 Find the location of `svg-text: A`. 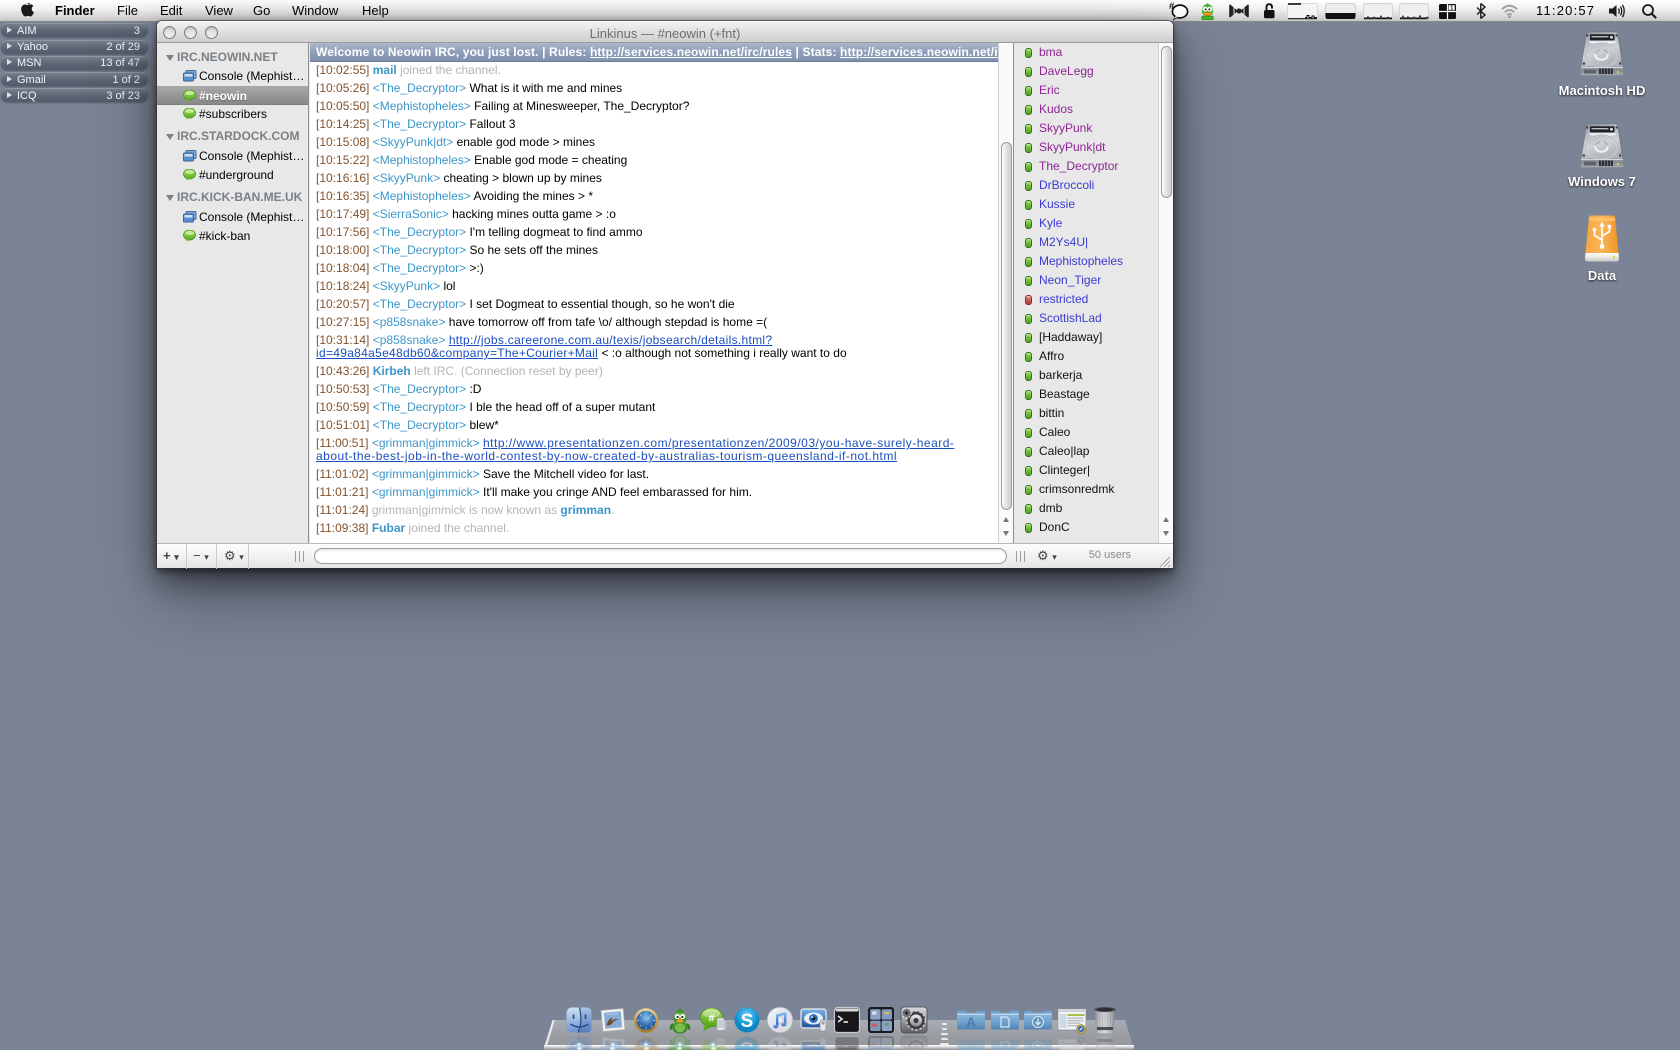

svg-text: A is located at coordinates (971, 1022).